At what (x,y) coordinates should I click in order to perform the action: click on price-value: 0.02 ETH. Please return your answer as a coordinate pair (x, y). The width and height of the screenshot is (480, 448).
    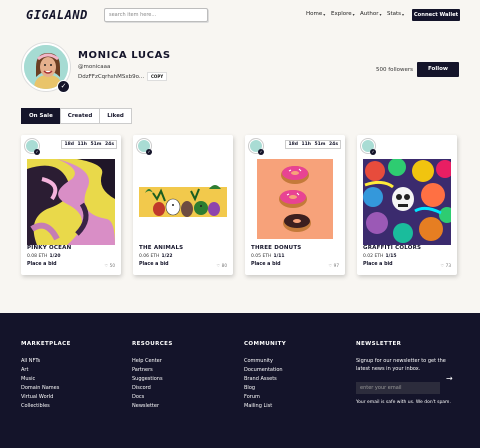
    Looking at the image, I should click on (373, 256).